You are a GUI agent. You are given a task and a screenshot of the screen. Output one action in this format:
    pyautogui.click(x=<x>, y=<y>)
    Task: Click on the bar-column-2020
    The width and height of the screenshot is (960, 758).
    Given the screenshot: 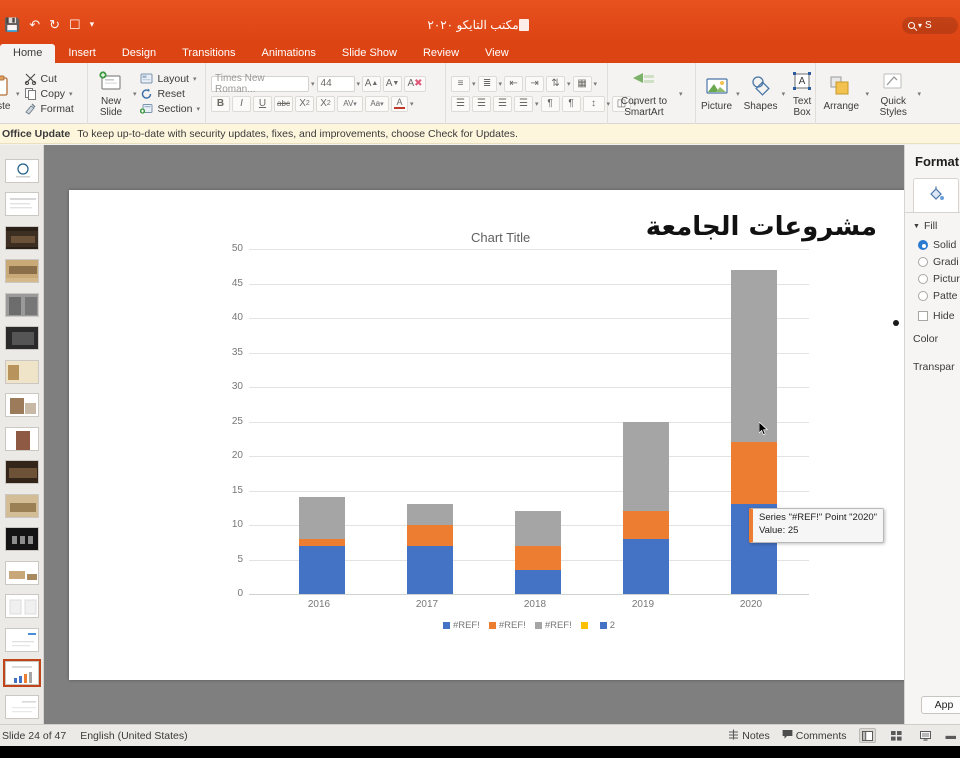 What is the action you would take?
    pyautogui.click(x=754, y=431)
    